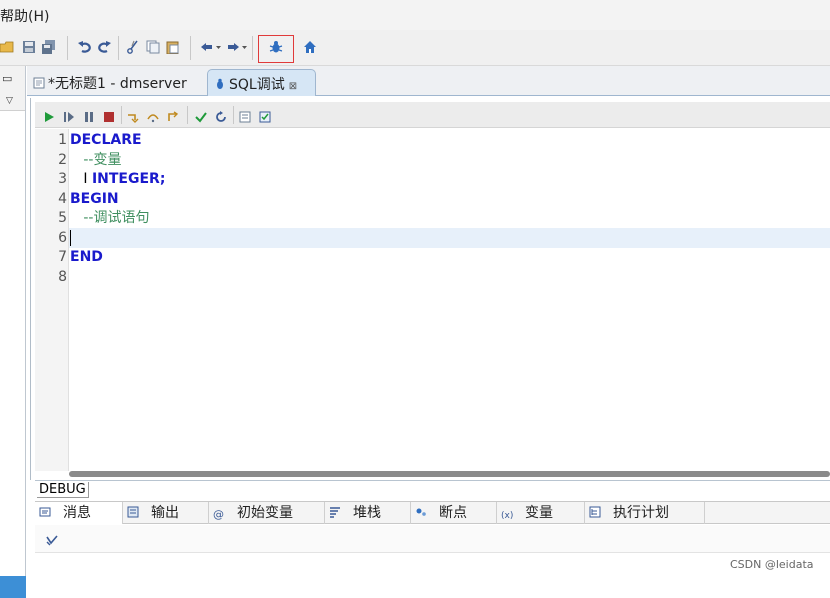 This screenshot has height=598, width=830. Describe the element at coordinates (49, 115) in the screenshot. I see `run-icon` at that location.